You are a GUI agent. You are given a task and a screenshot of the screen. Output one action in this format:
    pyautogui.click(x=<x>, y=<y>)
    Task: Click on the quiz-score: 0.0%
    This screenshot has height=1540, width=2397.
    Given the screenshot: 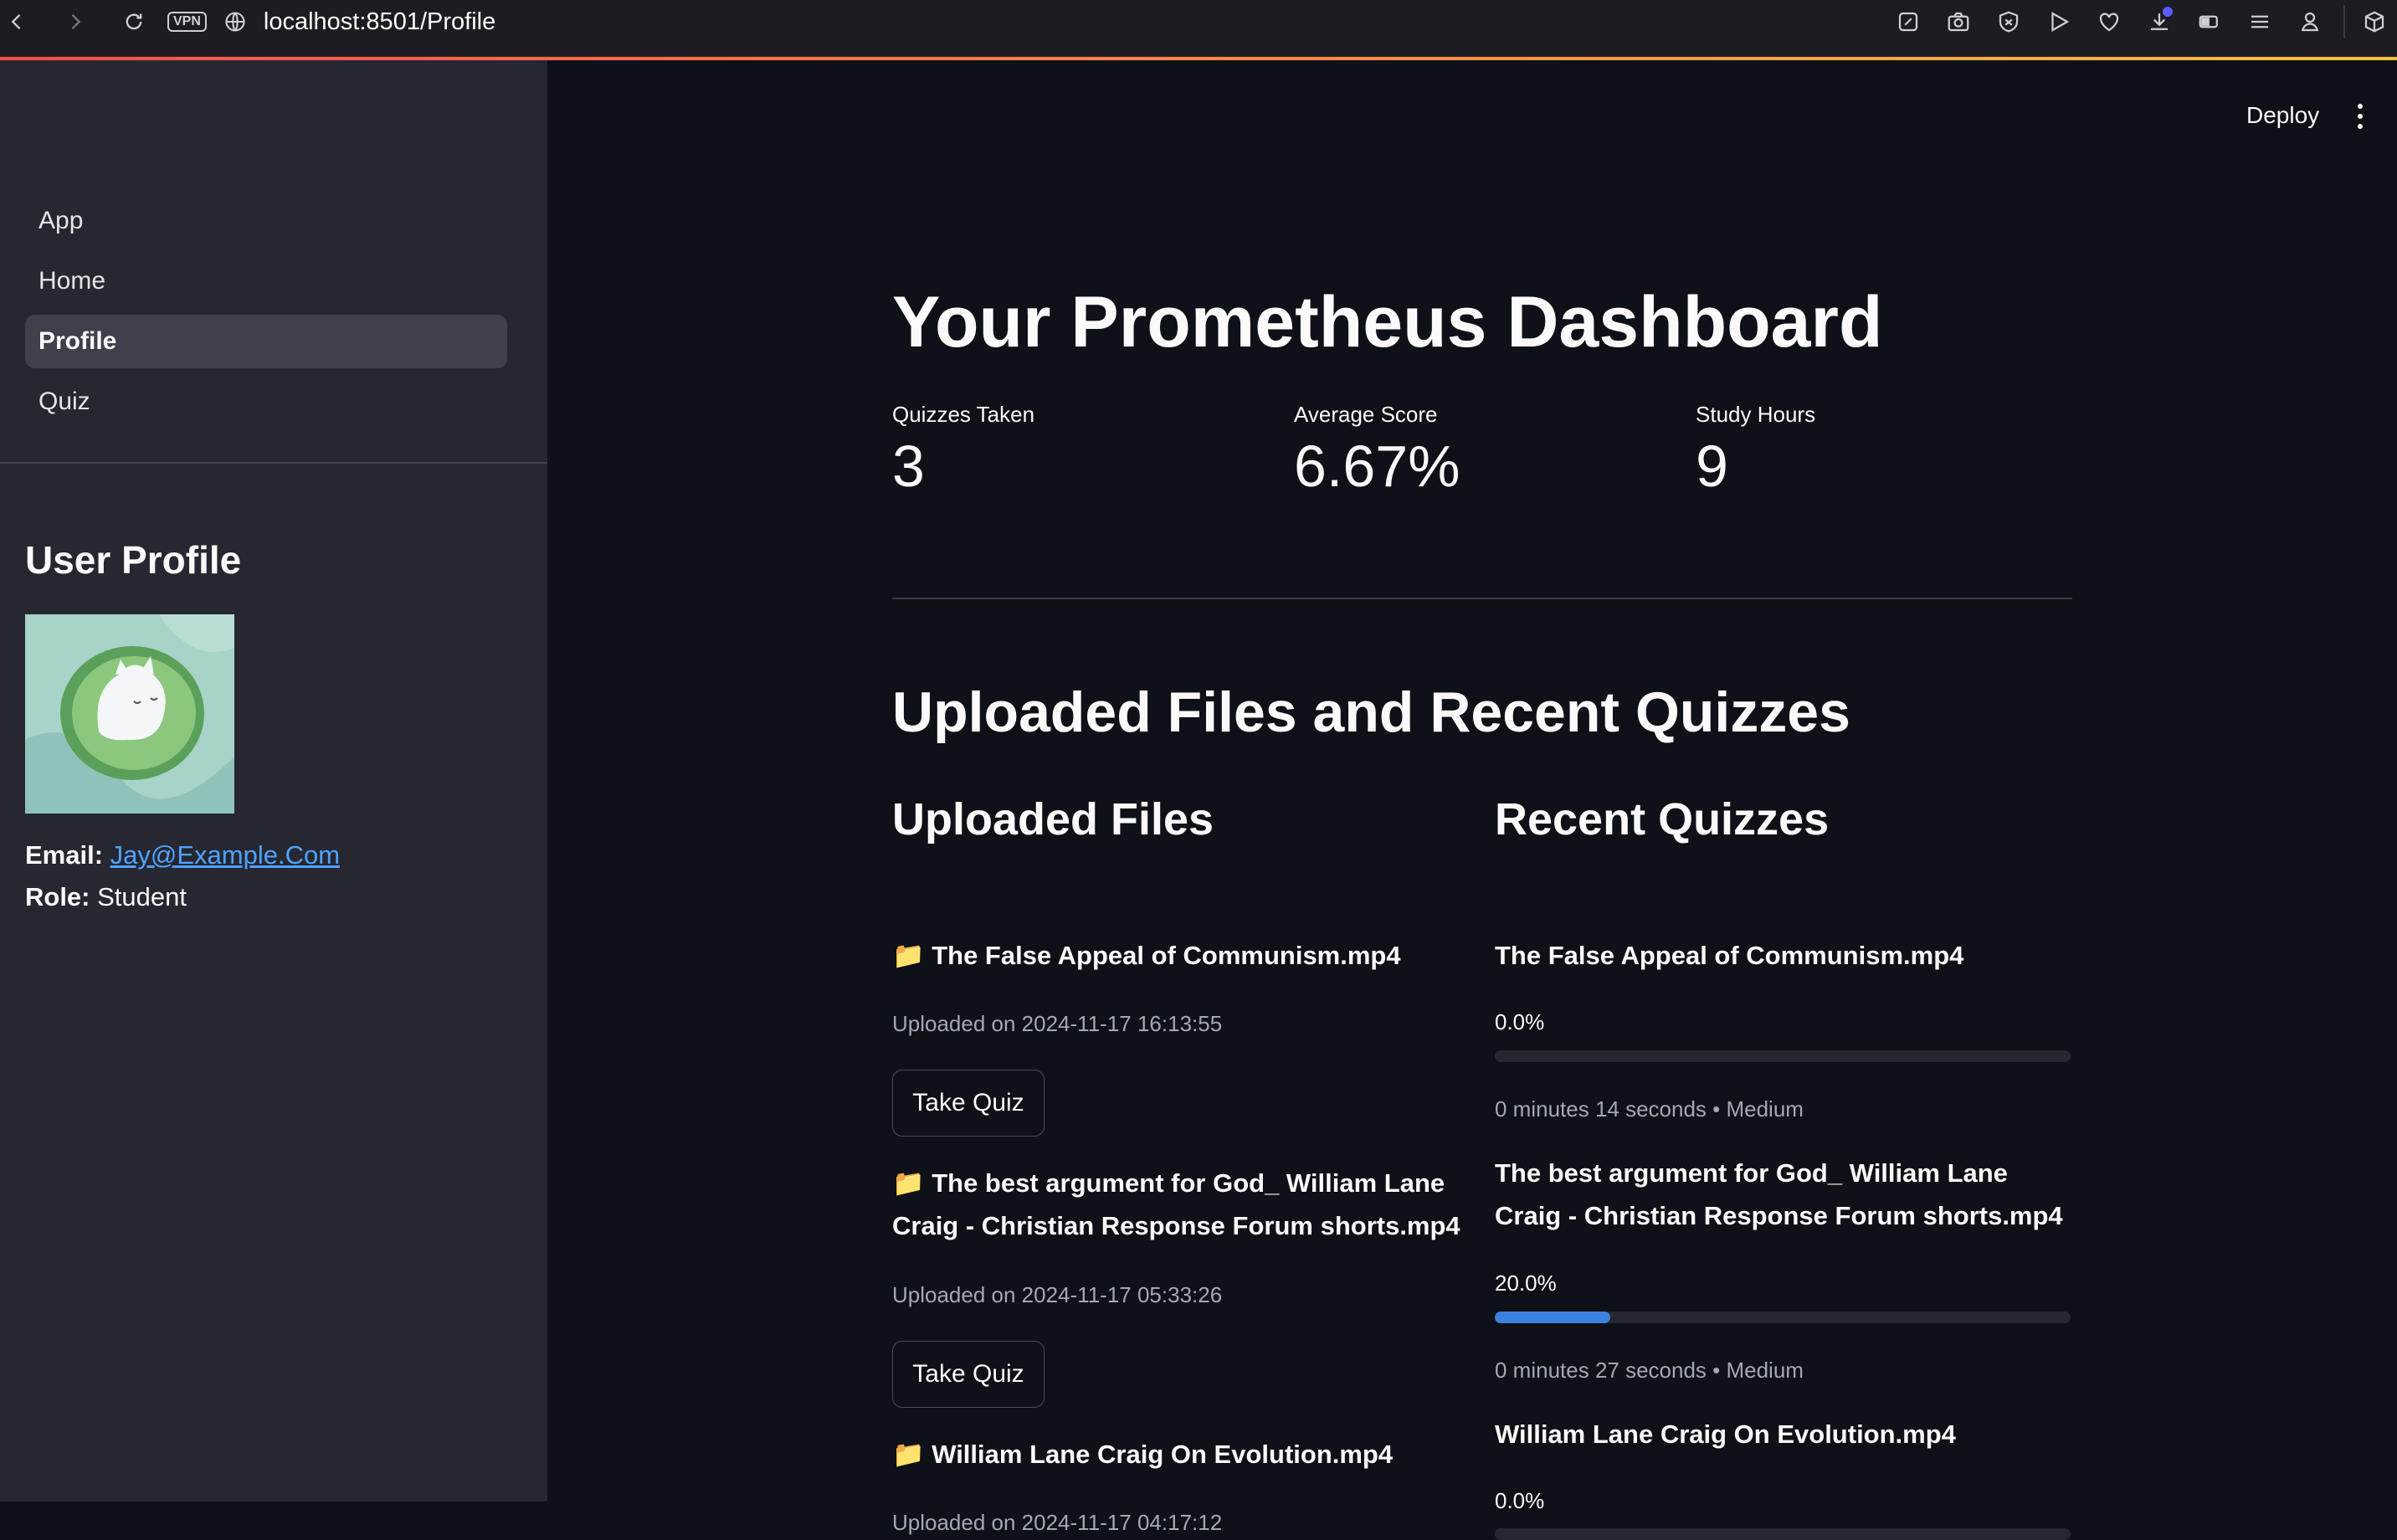 What is the action you would take?
    pyautogui.click(x=1520, y=1021)
    